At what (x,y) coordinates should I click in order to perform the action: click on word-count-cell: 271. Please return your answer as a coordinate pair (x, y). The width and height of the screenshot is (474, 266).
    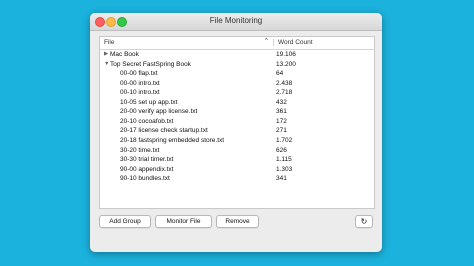
    Looking at the image, I should click on (281, 131).